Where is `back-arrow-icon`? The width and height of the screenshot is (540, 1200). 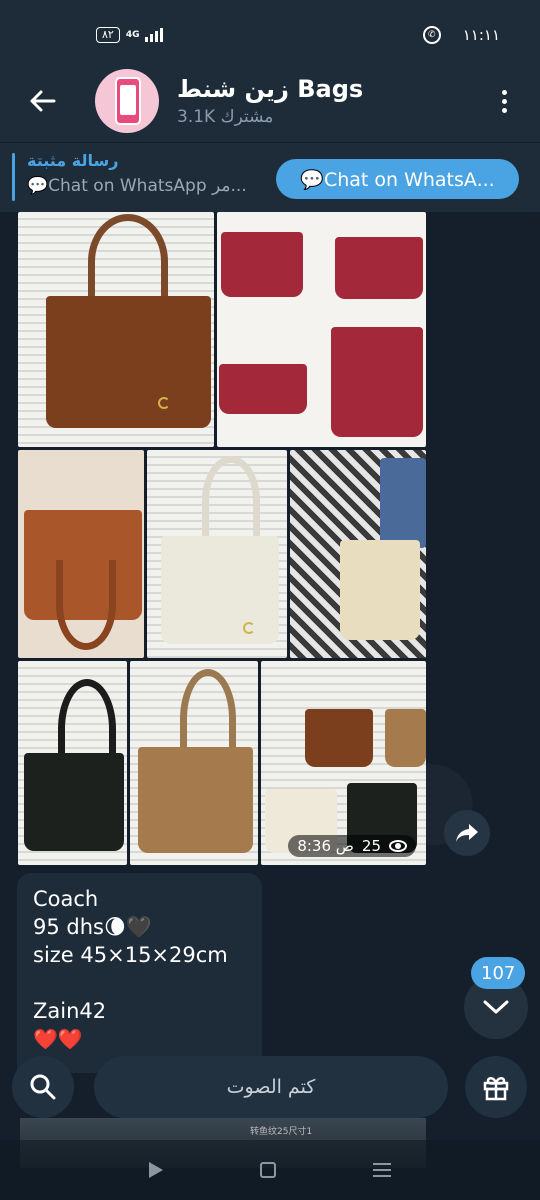 back-arrow-icon is located at coordinates (43, 101).